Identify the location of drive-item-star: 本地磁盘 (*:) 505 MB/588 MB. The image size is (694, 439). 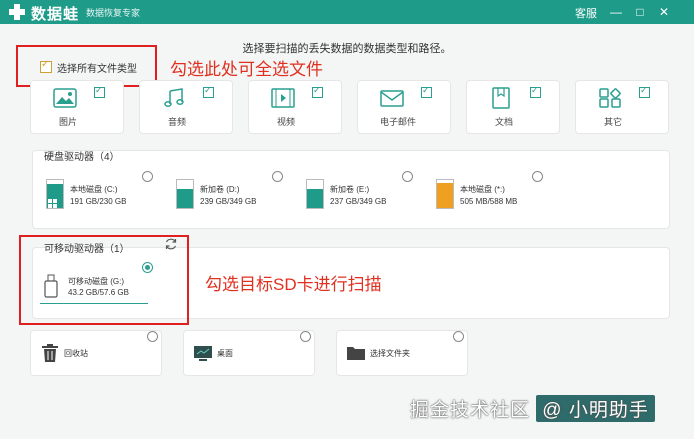
(496, 191).